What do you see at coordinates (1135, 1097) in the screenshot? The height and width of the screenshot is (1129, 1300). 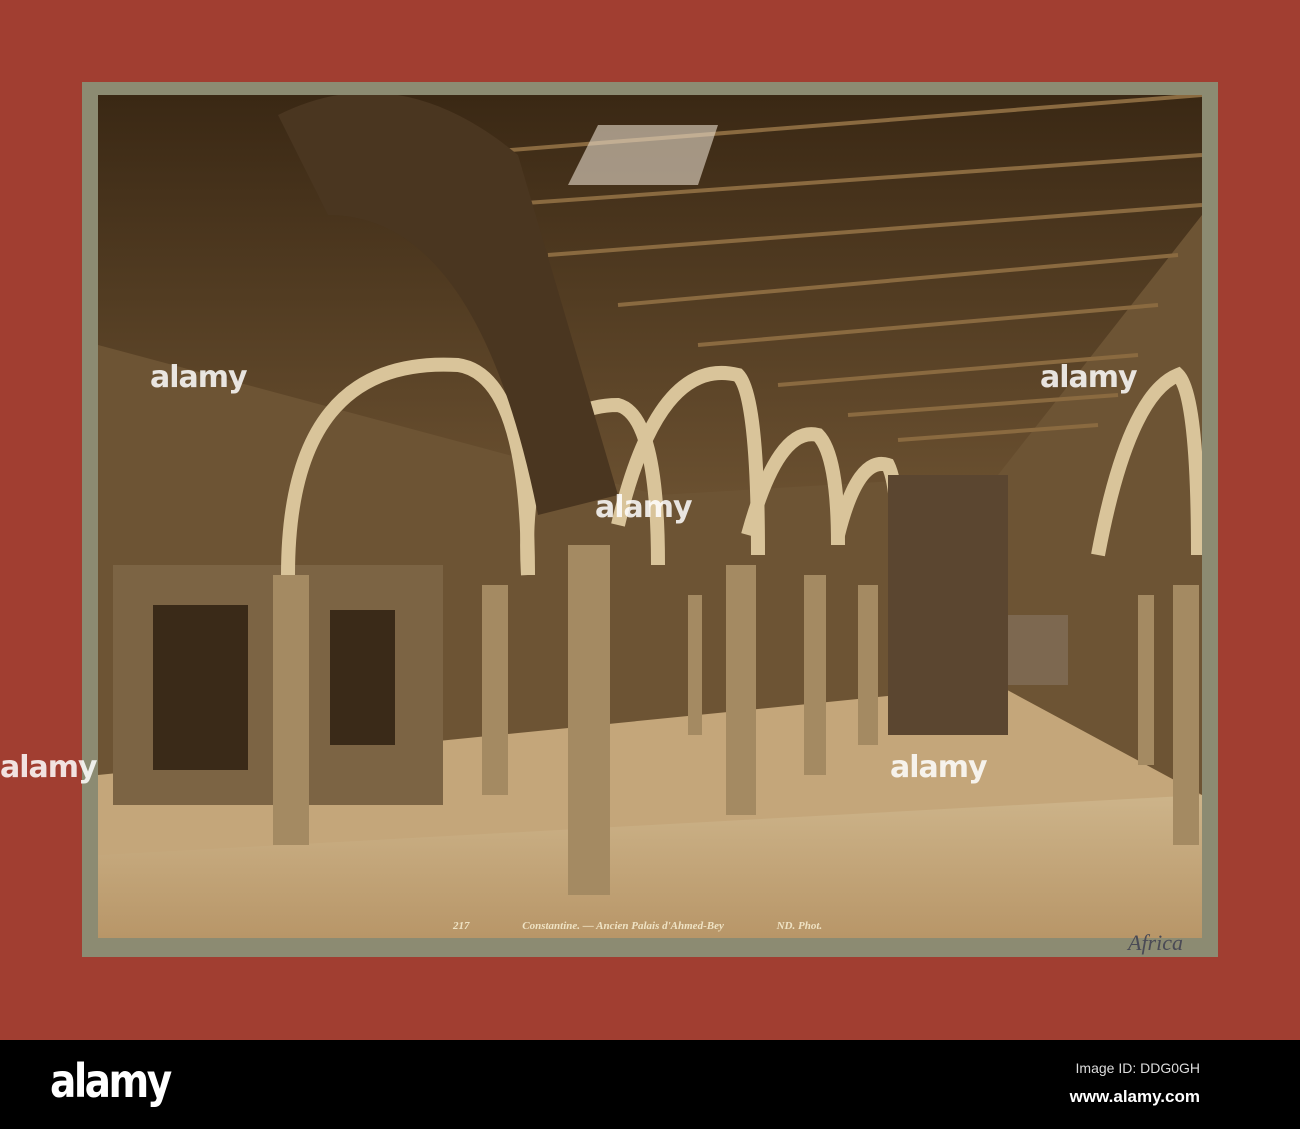 I see `website-link: www.alamy.com` at bounding box center [1135, 1097].